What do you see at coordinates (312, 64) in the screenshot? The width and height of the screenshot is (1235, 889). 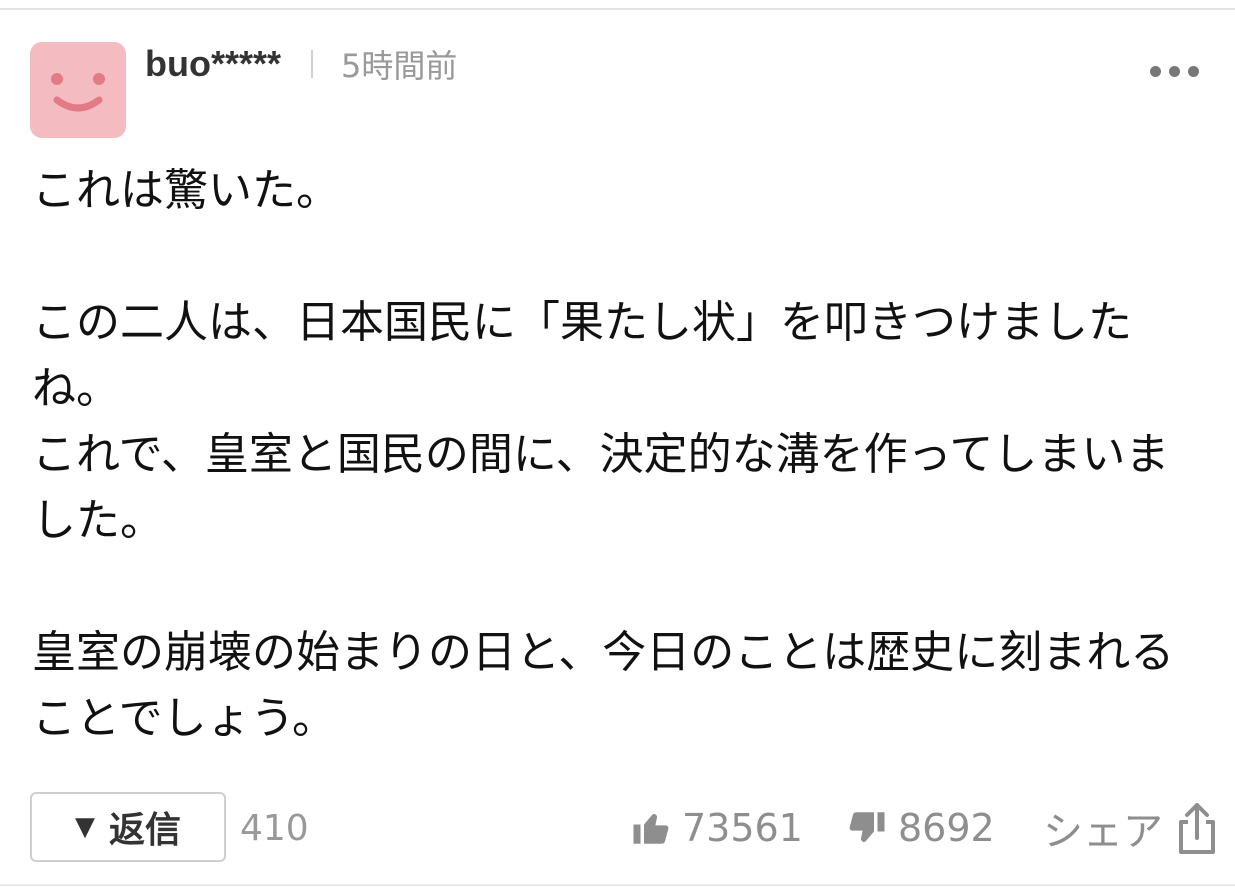 I see `header-separator` at bounding box center [312, 64].